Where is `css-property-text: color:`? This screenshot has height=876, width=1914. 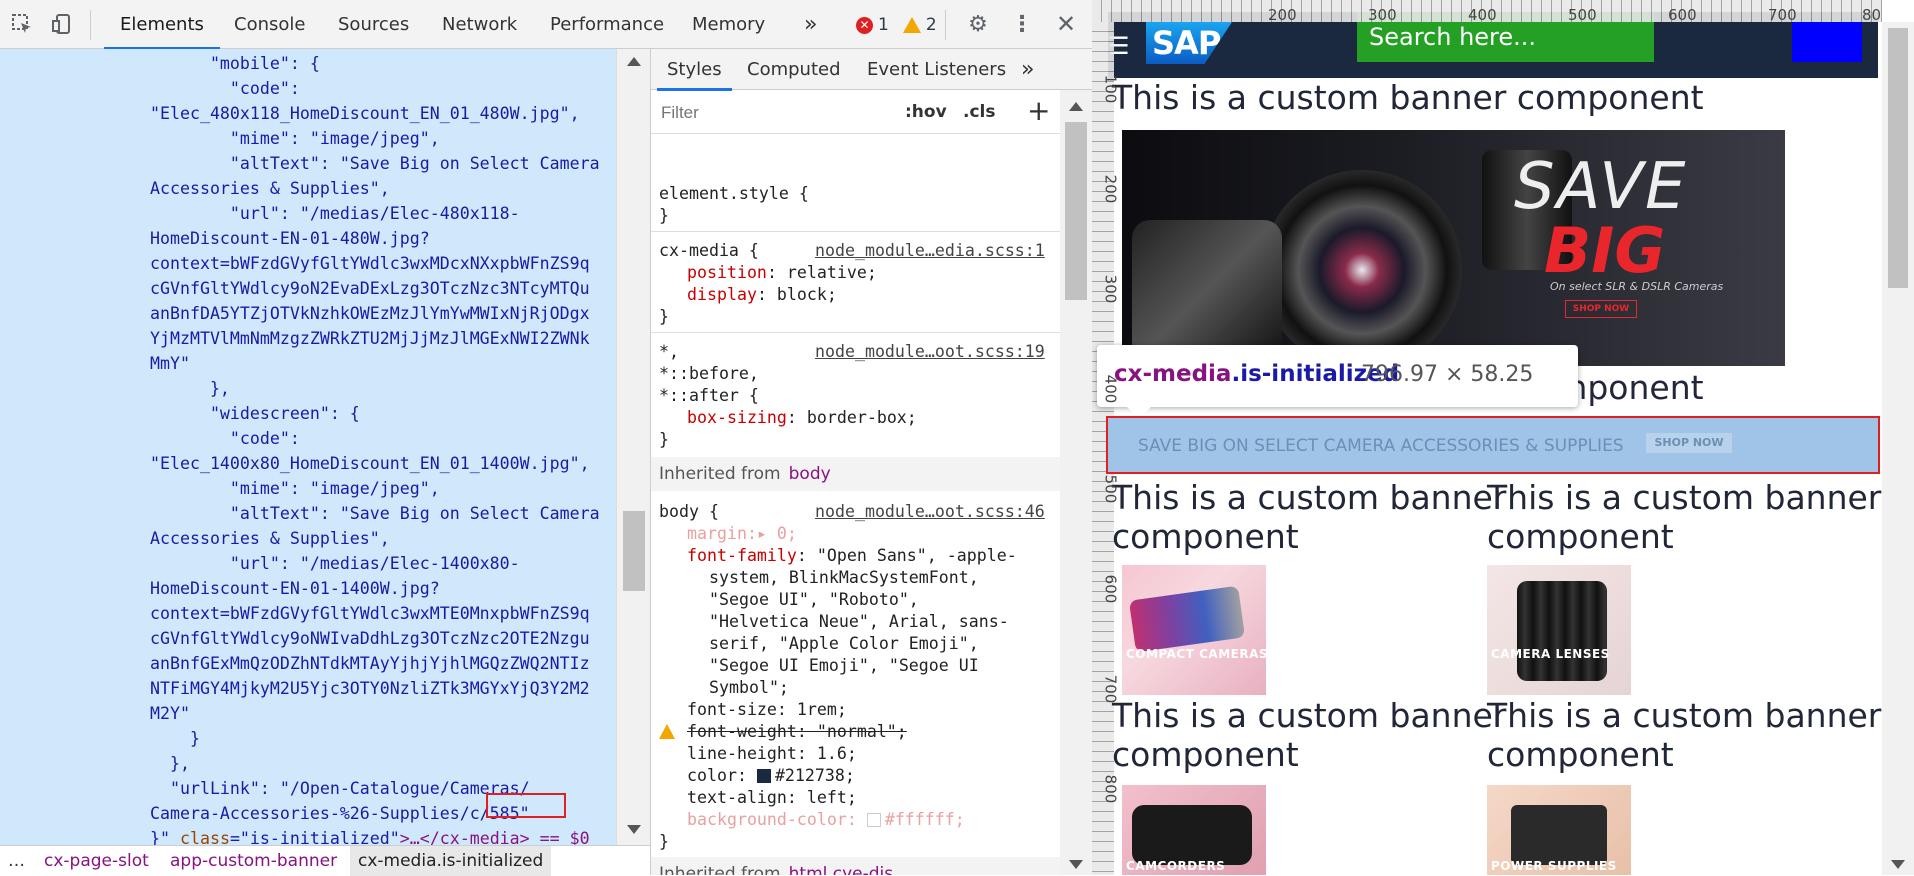 css-property-text: color: is located at coordinates (722, 775).